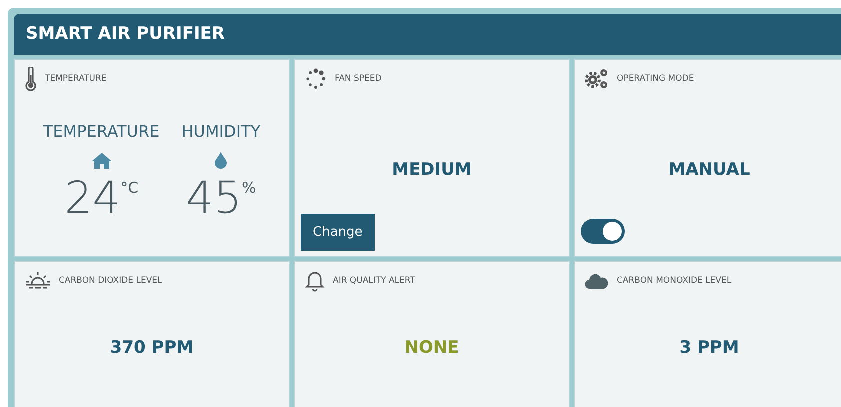  Describe the element at coordinates (358, 79) in the screenshot. I see `tile-label: FAN SPEED` at that location.